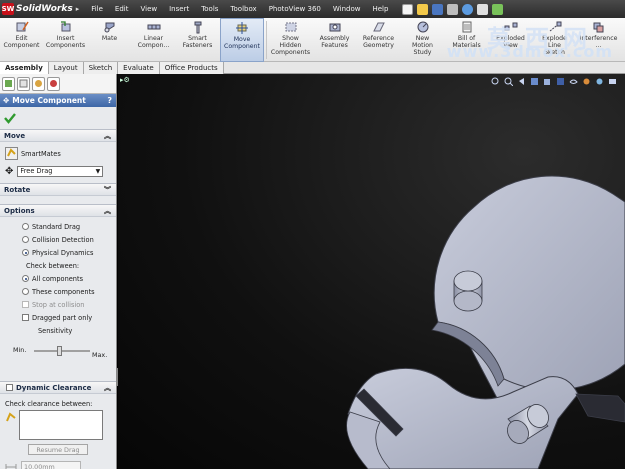 The width and height of the screenshot is (625, 469). Describe the element at coordinates (107, 190) in the screenshot. I see `expand-chevron-icon: ︾` at that location.